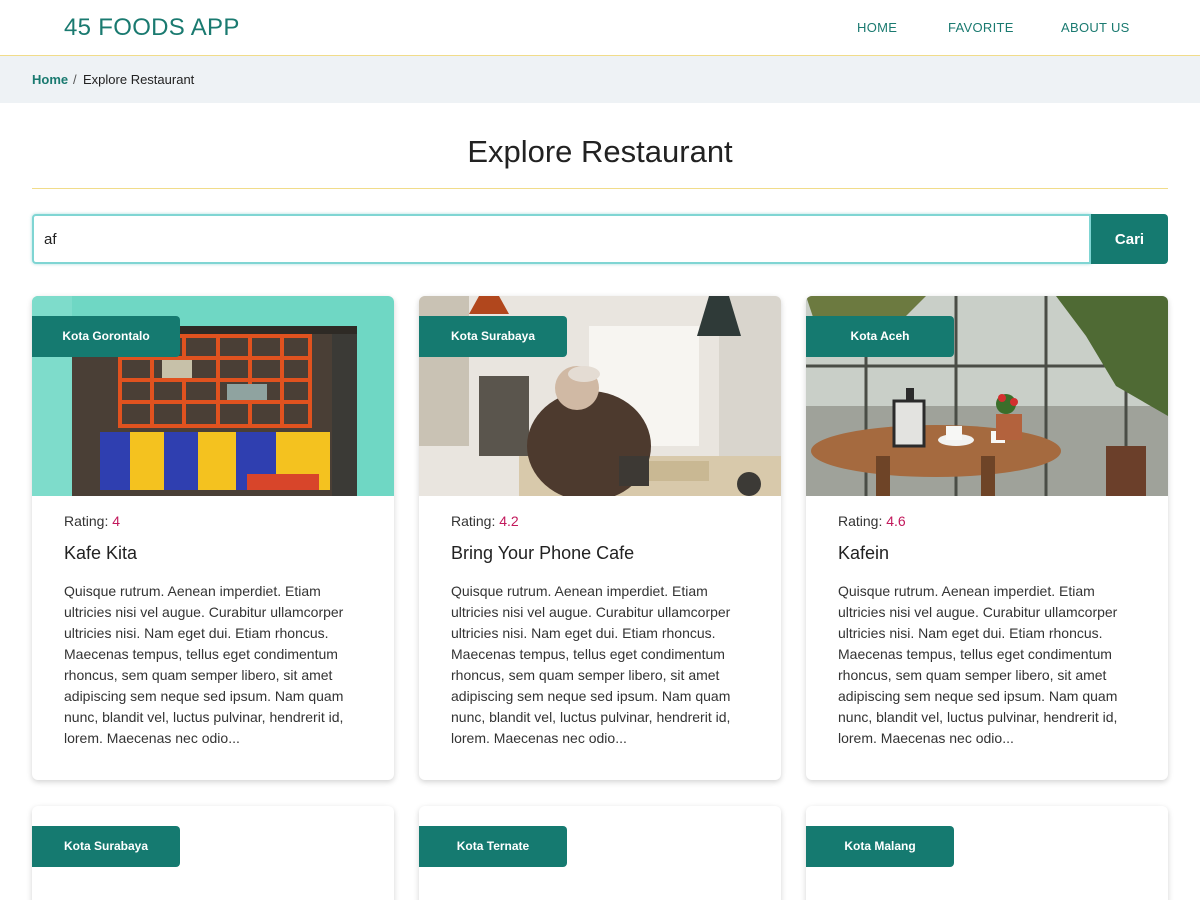  What do you see at coordinates (152, 28) in the screenshot?
I see `app-brand: 45 FOODS APP` at bounding box center [152, 28].